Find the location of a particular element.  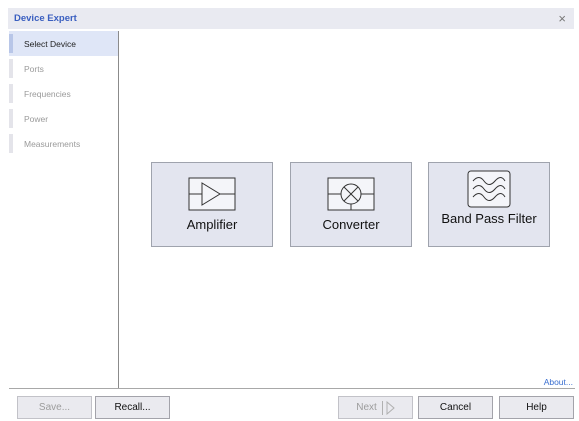

band-pass-filter-tile-button: Band Pass Filter is located at coordinates (489, 204).